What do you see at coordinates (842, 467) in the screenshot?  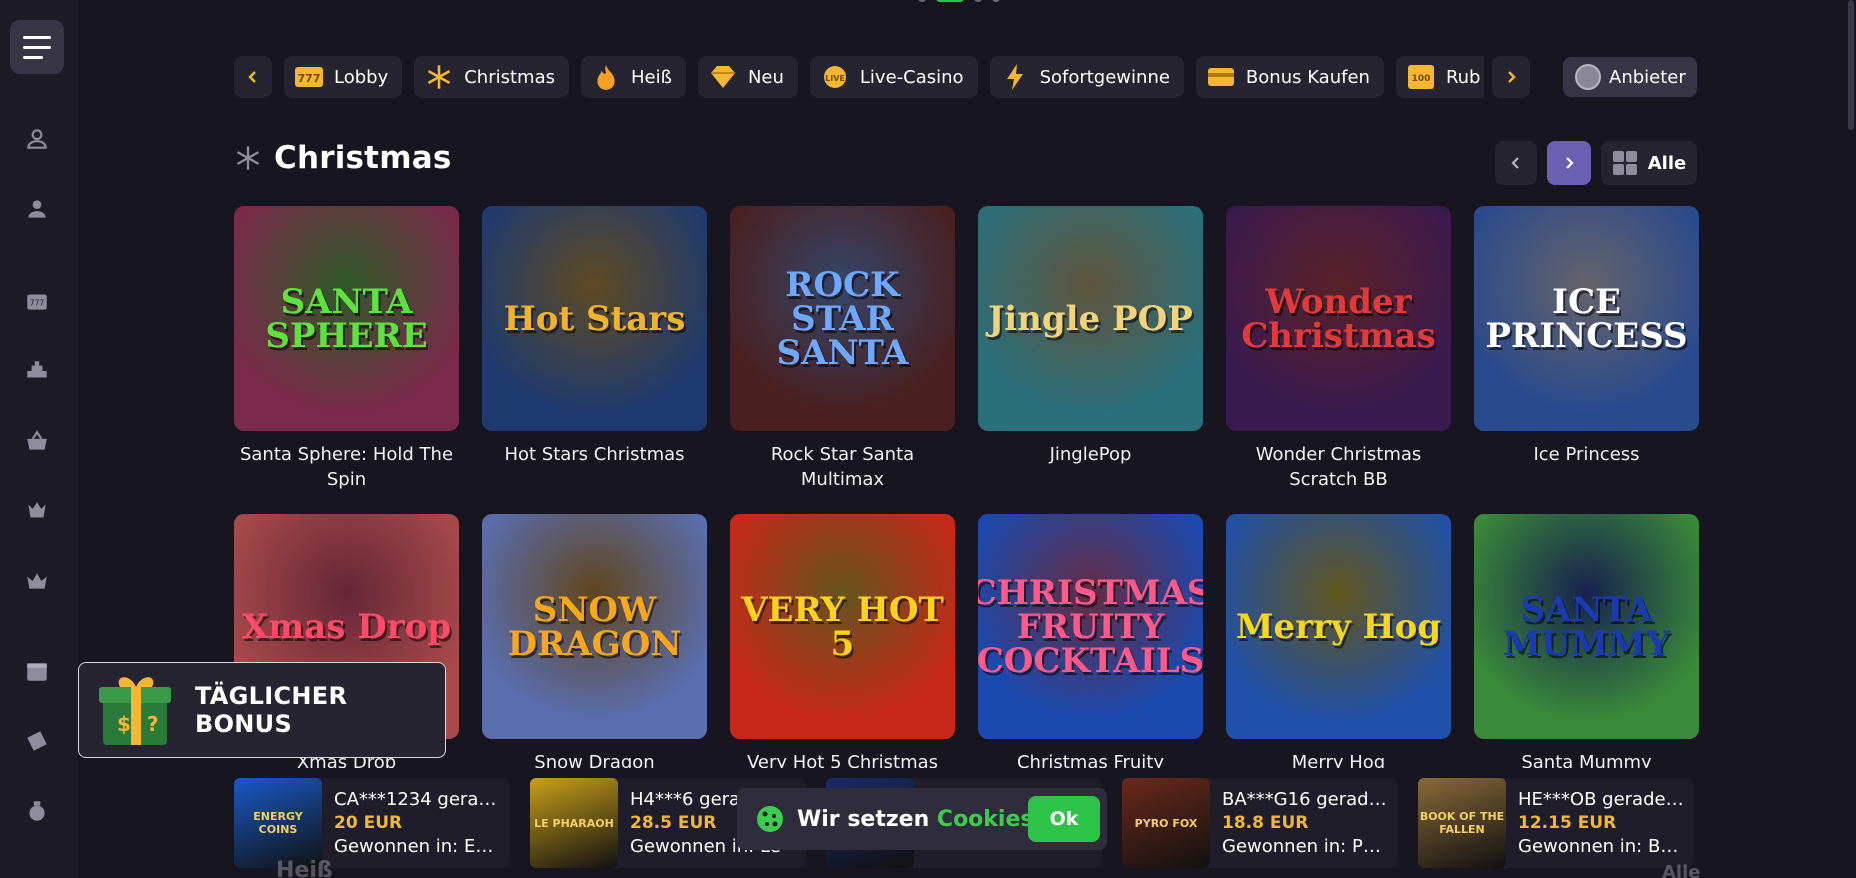 I see `game-title: Rock Star Santa Multimax` at bounding box center [842, 467].